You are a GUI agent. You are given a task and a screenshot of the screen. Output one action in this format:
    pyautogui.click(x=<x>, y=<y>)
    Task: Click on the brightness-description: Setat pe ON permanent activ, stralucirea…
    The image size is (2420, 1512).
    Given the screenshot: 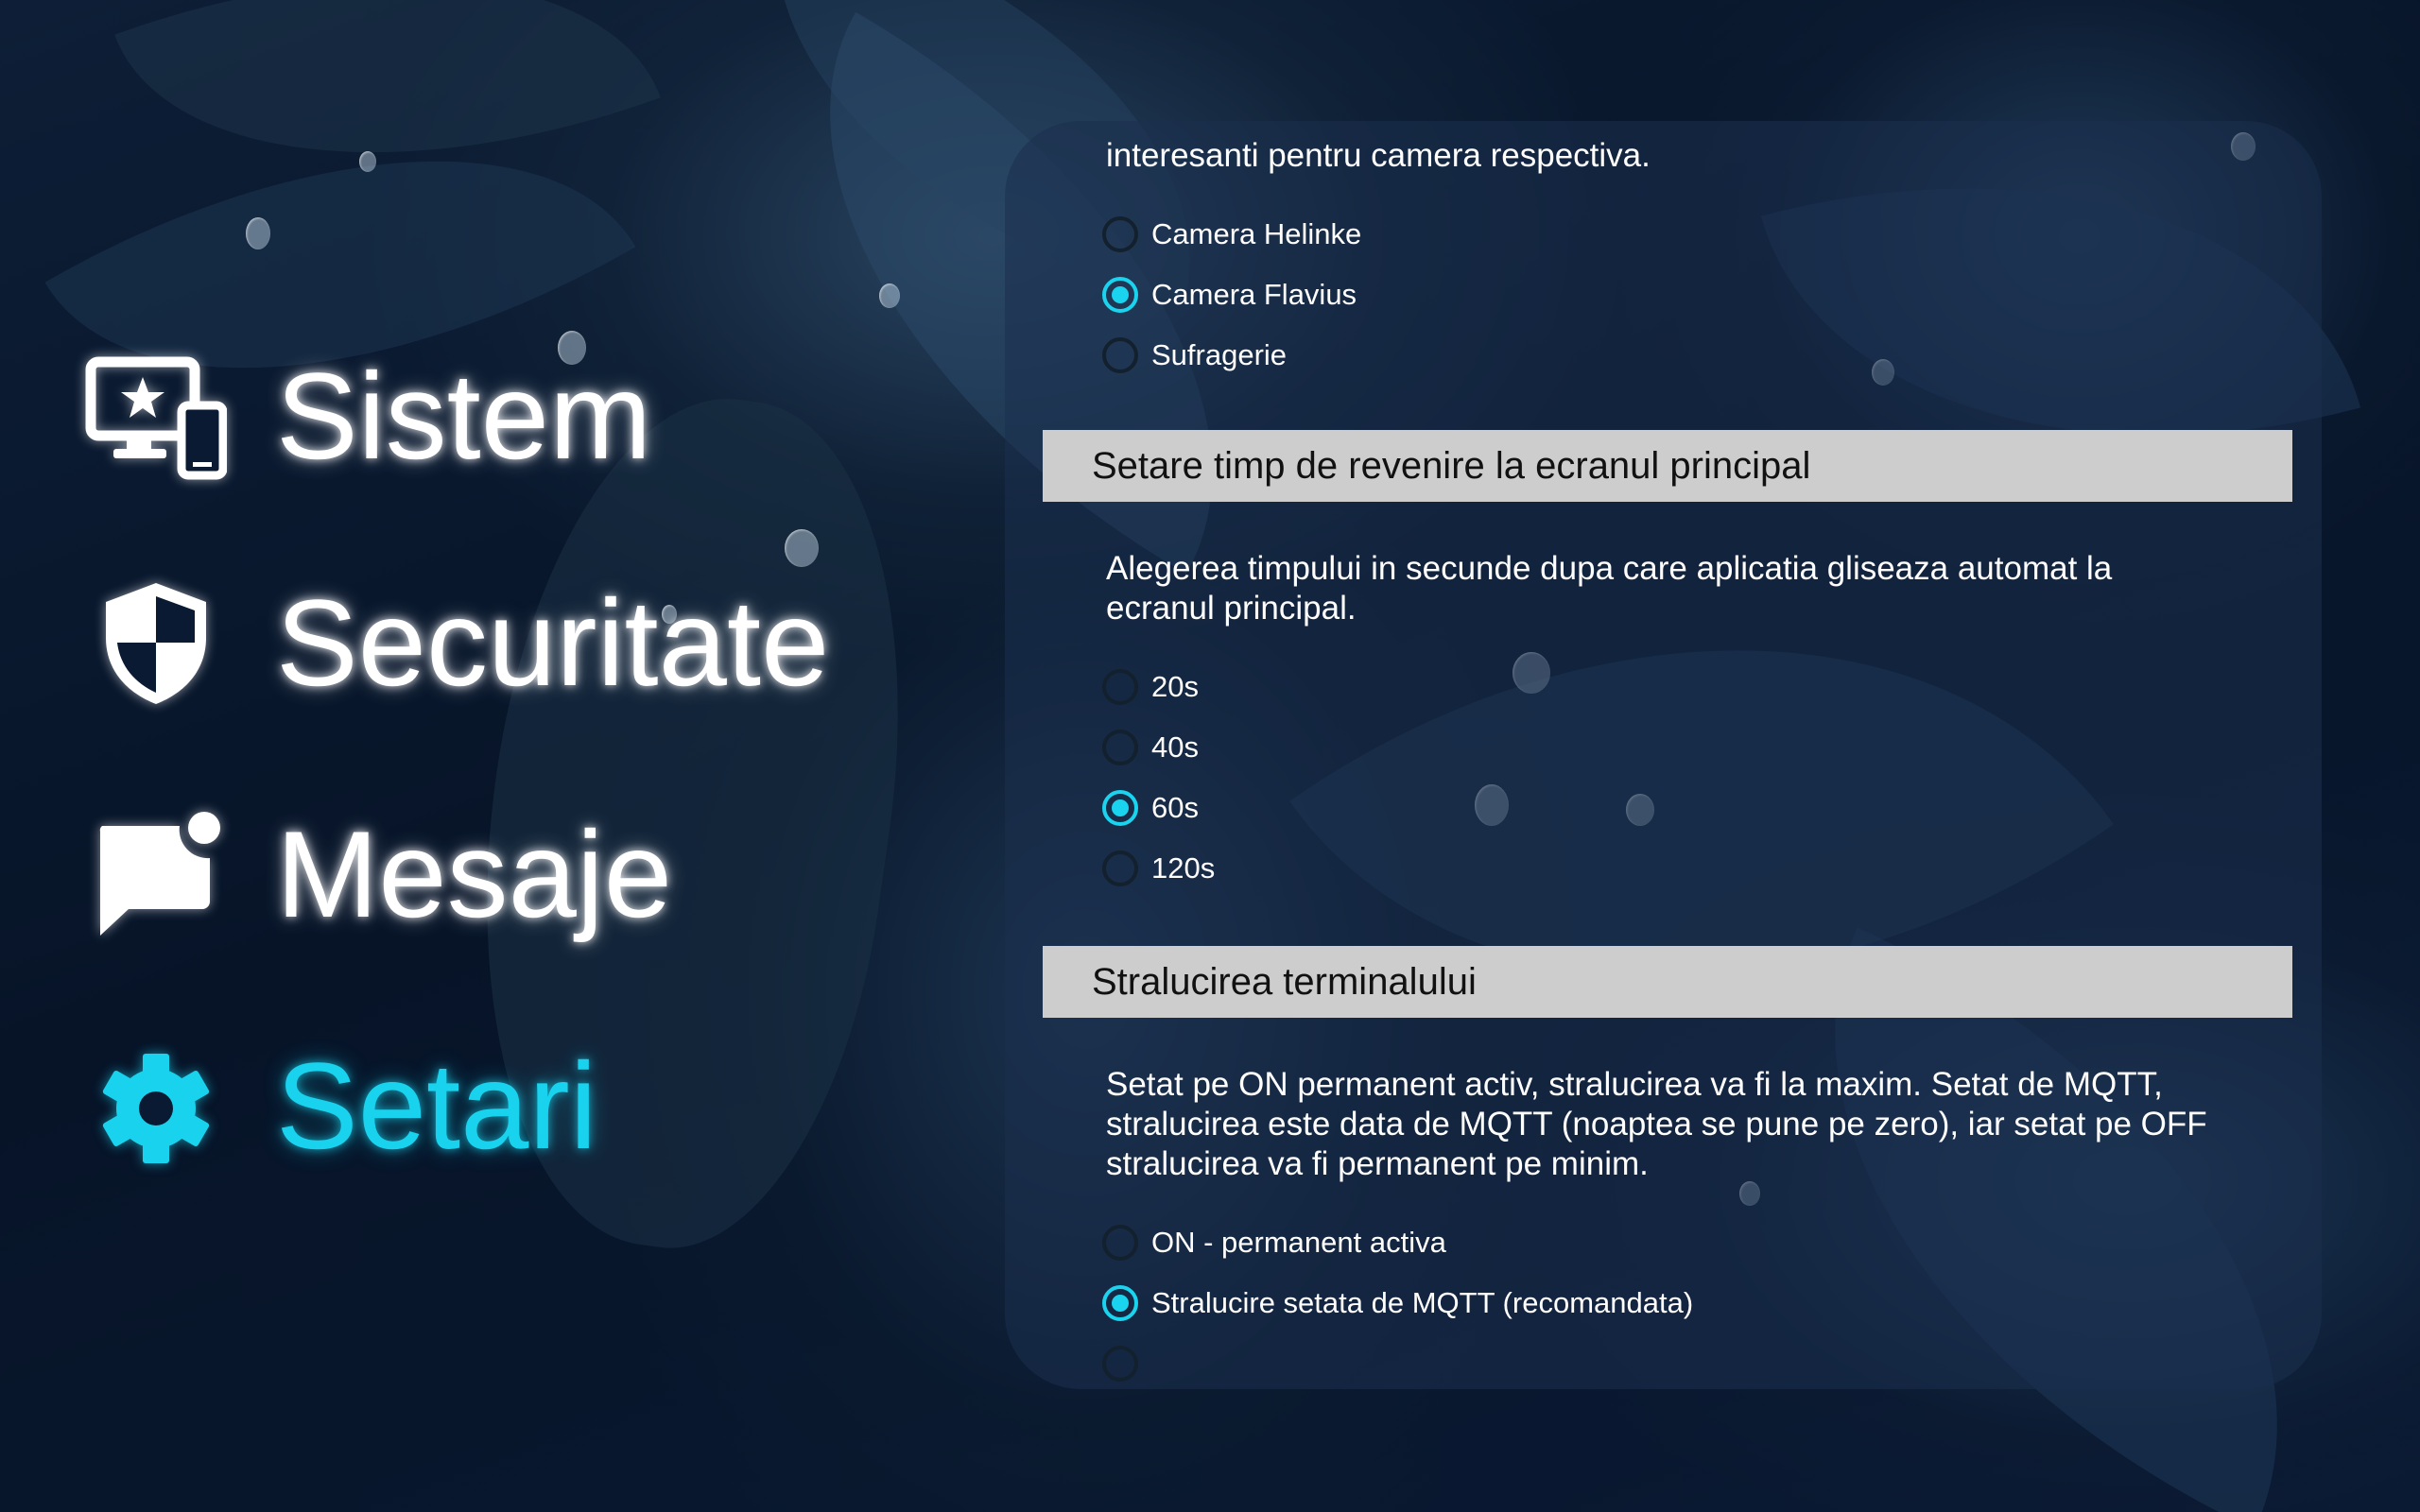 What is the action you would take?
    pyautogui.click(x=1656, y=1124)
    